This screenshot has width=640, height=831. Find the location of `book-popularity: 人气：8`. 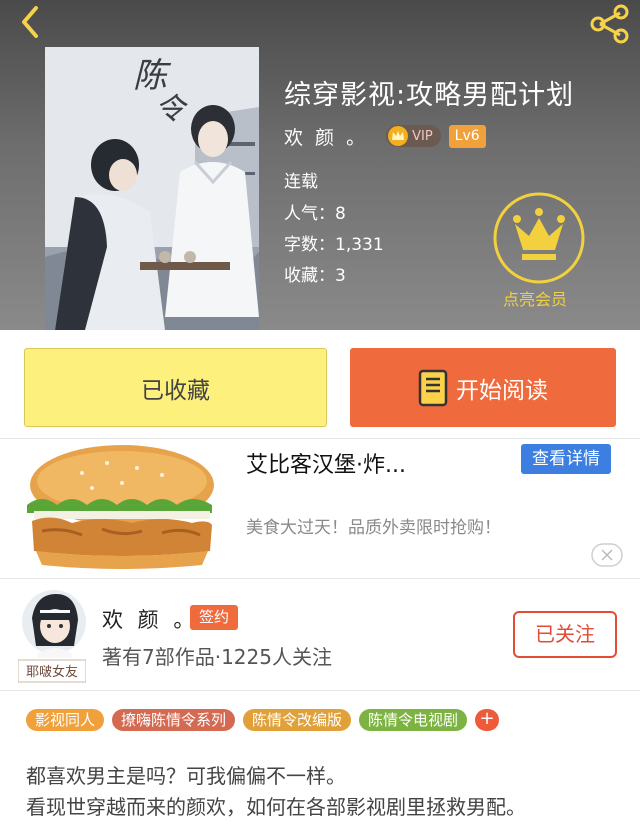

book-popularity: 人气：8 is located at coordinates (315, 214).